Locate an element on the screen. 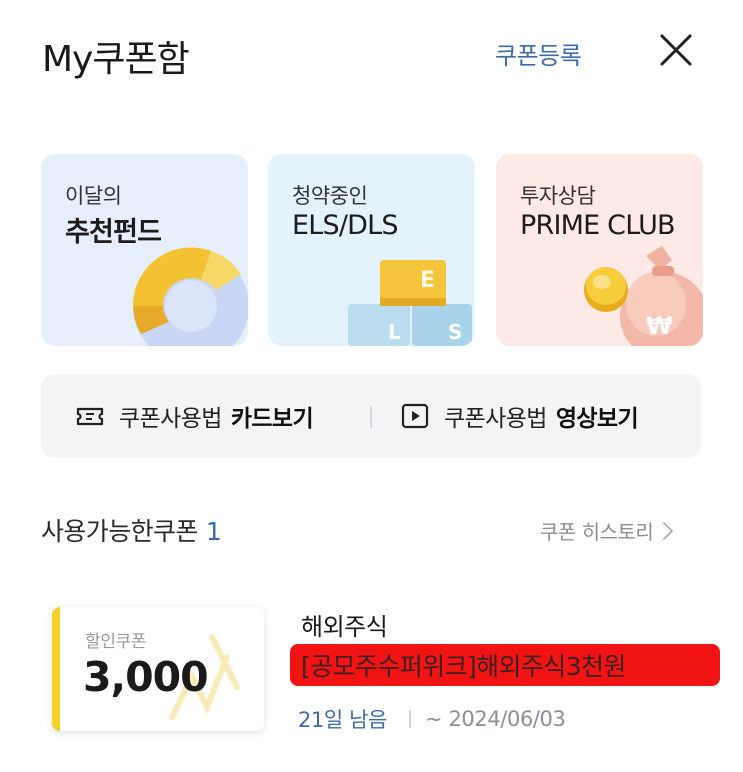 This screenshot has width=743, height=772. promo-card-recommended-fund: 이달의 추천펀드 is located at coordinates (144, 250).